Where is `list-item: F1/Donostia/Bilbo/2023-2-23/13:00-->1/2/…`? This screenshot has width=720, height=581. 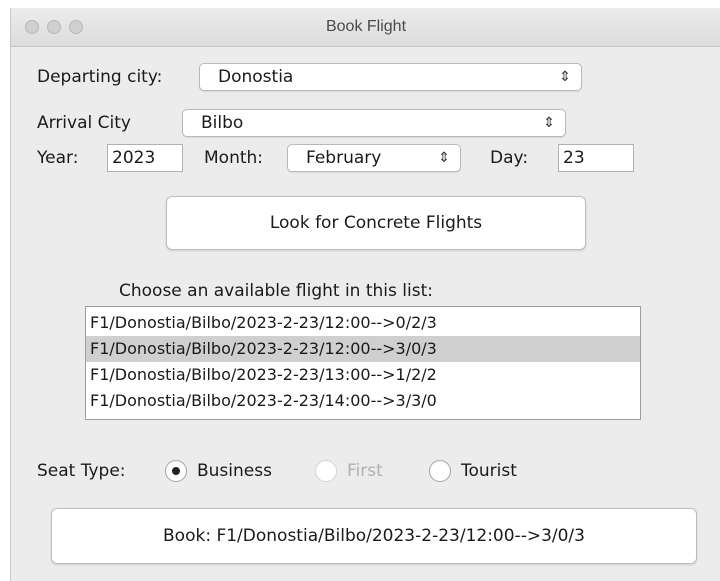
list-item: F1/Donostia/Bilbo/2023-2-23/13:00-->1/2/… is located at coordinates (363, 375).